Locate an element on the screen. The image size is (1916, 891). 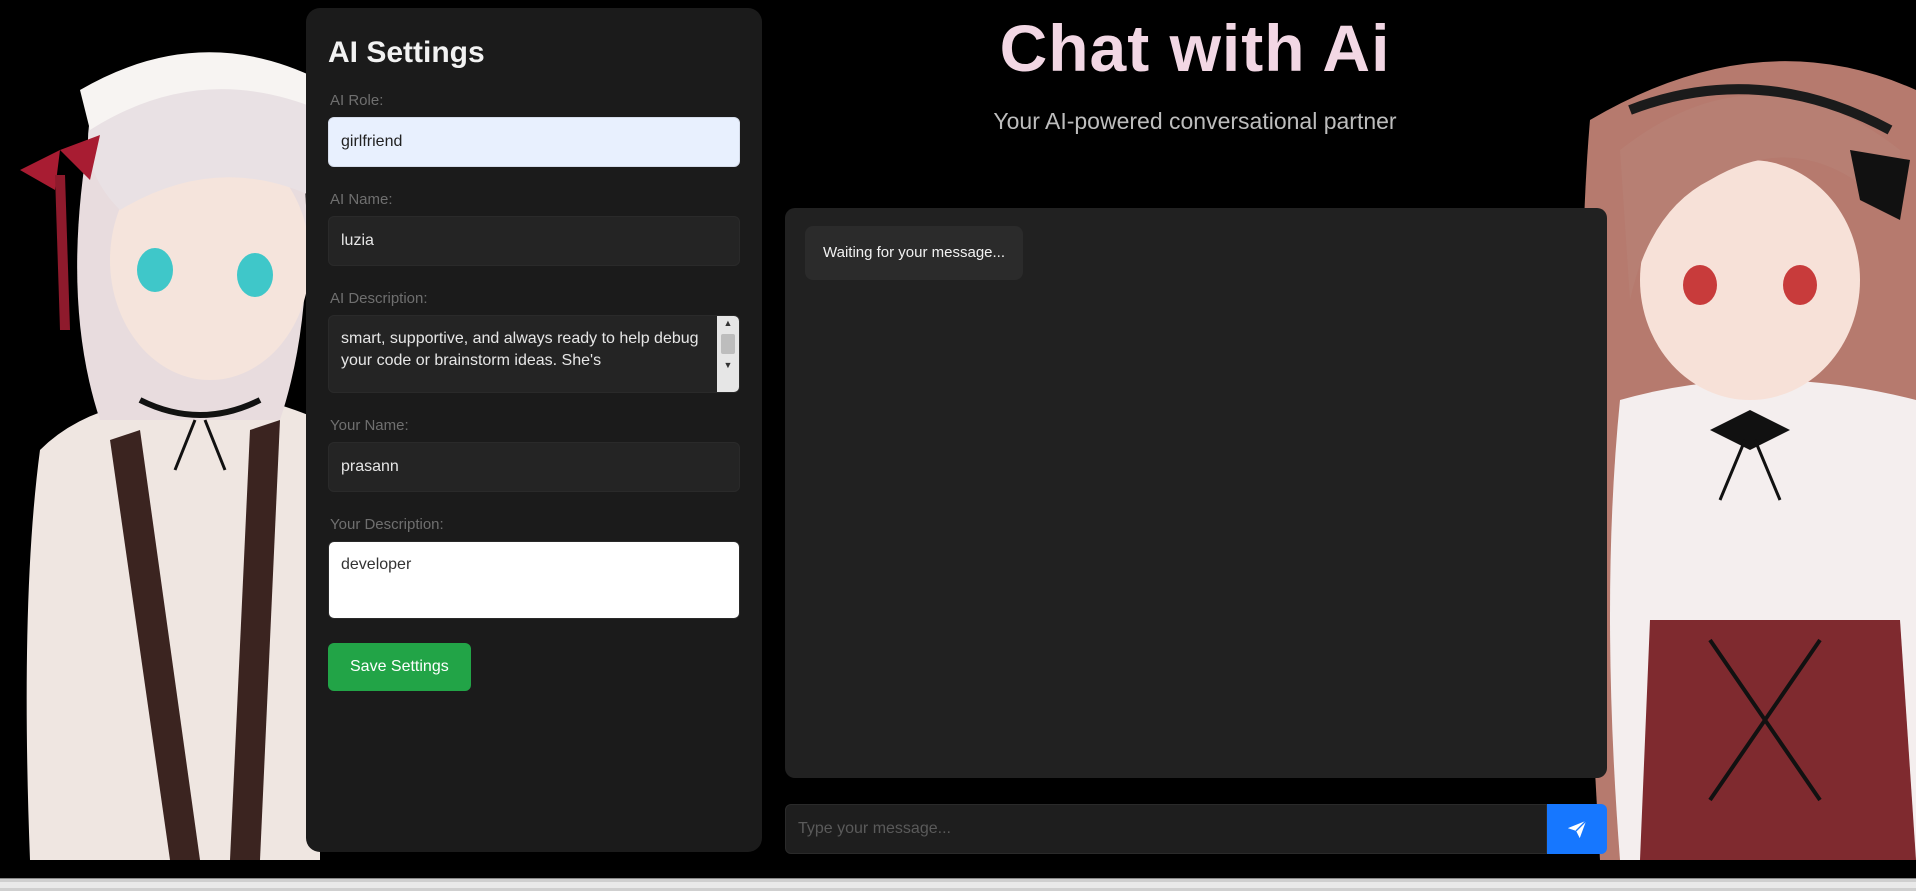
message-input is located at coordinates (1166, 829).